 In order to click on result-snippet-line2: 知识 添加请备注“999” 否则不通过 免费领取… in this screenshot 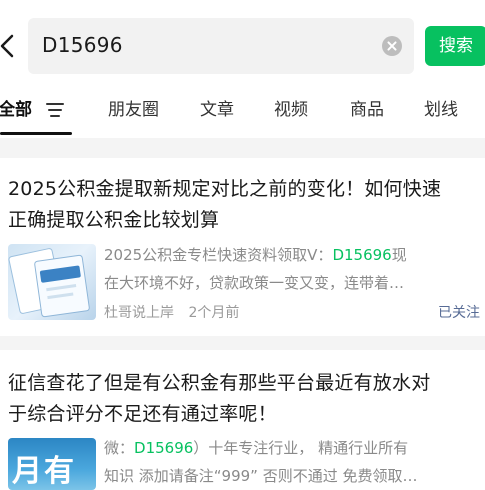, I will do `click(261, 476)`.